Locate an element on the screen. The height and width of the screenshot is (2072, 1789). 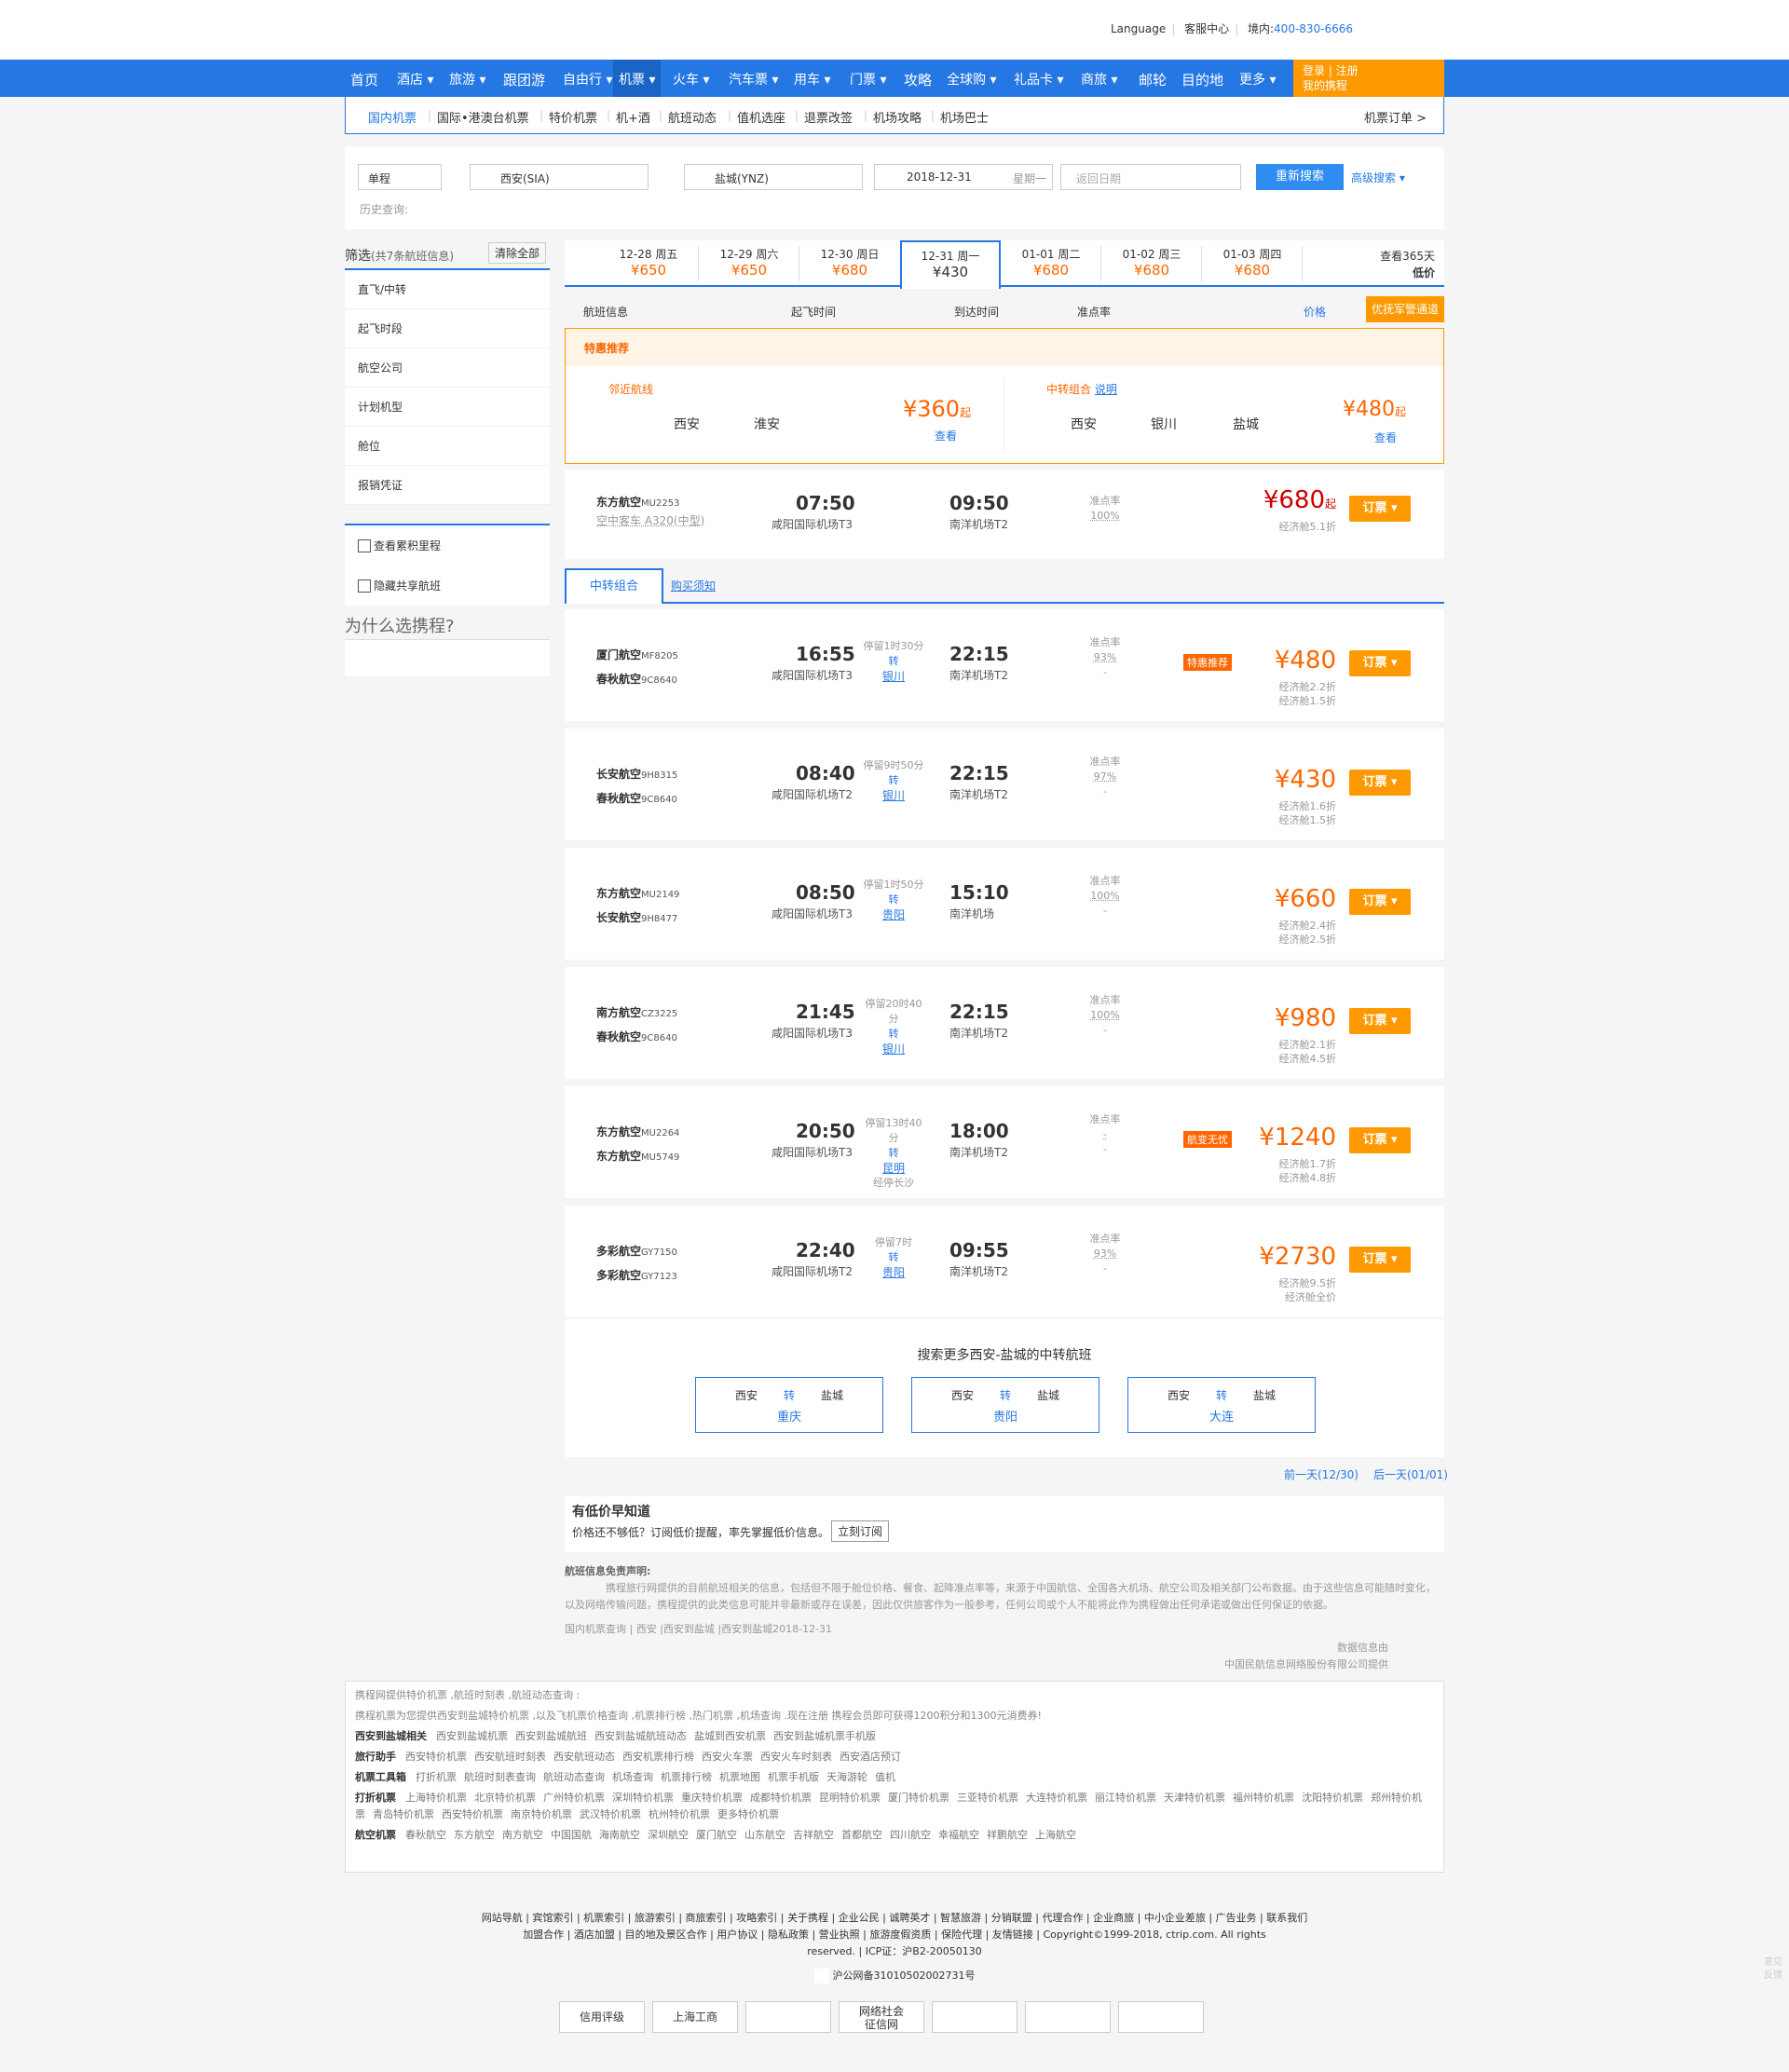
nav-item-6: 火车 ▾ is located at coordinates (691, 79).